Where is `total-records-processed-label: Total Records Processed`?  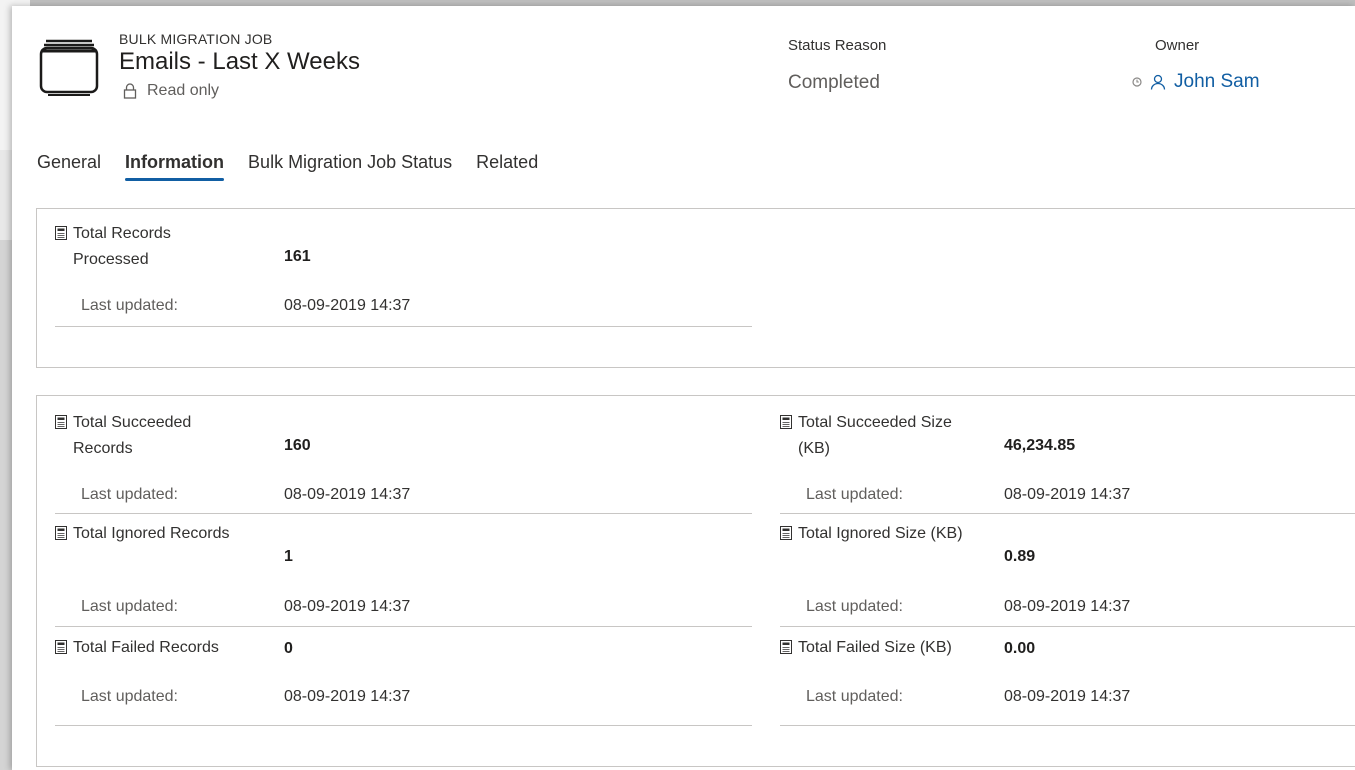
total-records-processed-label: Total Records Processed is located at coordinates (122, 246).